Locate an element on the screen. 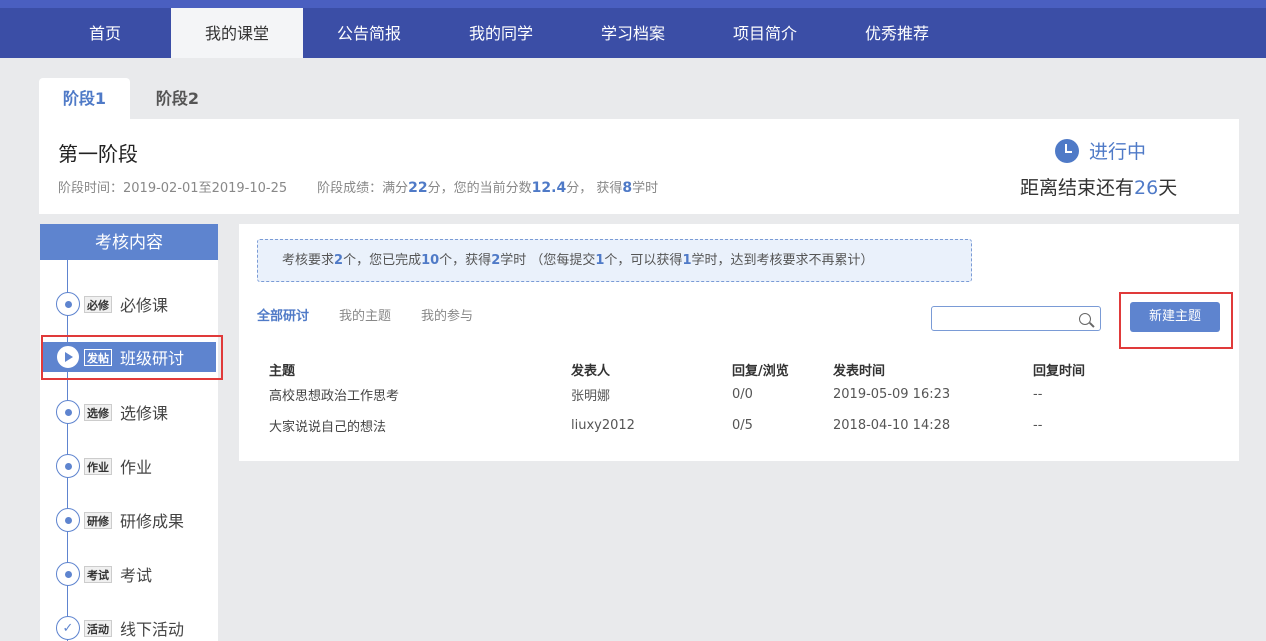 This screenshot has width=1266, height=641. sidebar-item-research-results: 研修 研修成果 is located at coordinates (120, 520).